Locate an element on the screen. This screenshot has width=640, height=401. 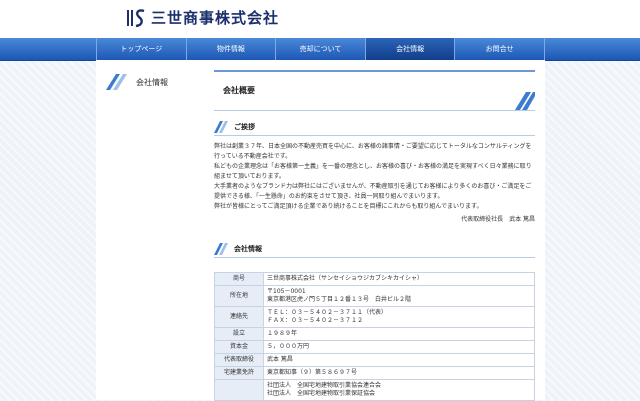
row-value: 三世商事株式会社（サンセイショウジカブシキカイシャ） is located at coordinates (399, 279).